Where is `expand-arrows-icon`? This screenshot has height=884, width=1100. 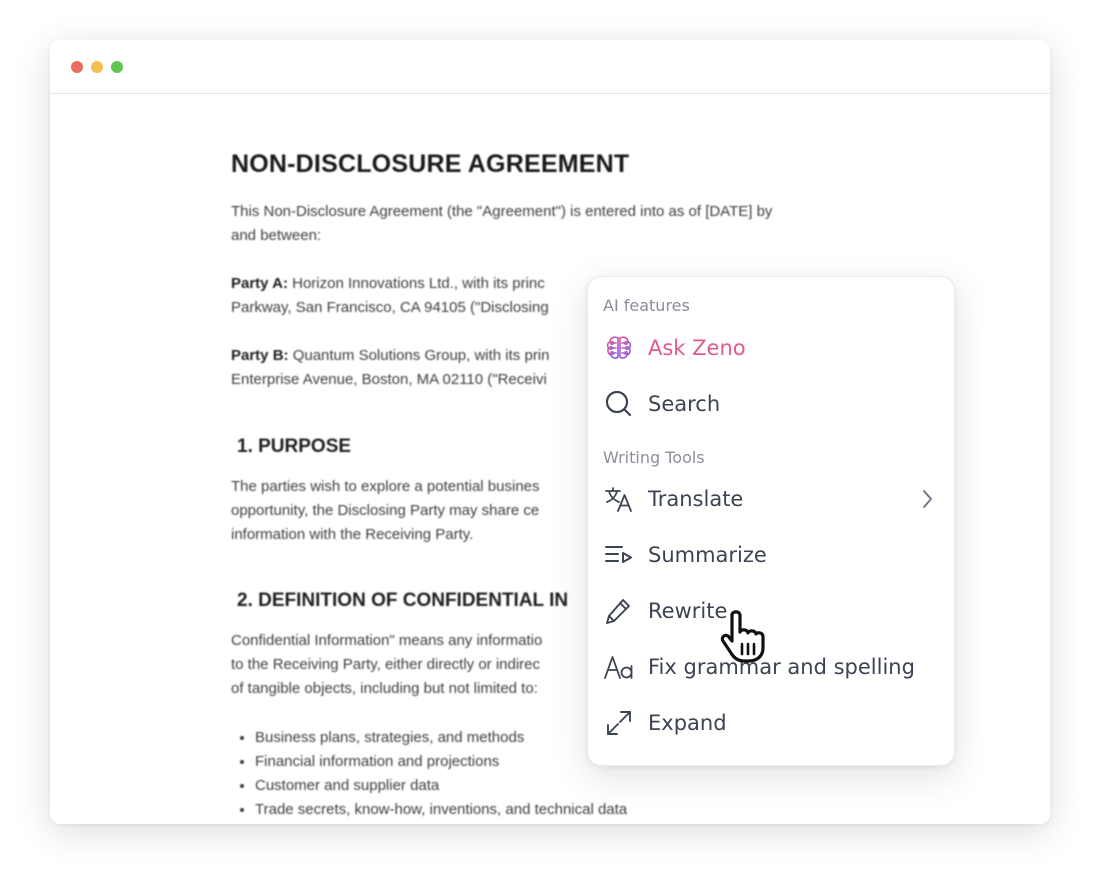 expand-arrows-icon is located at coordinates (619, 723).